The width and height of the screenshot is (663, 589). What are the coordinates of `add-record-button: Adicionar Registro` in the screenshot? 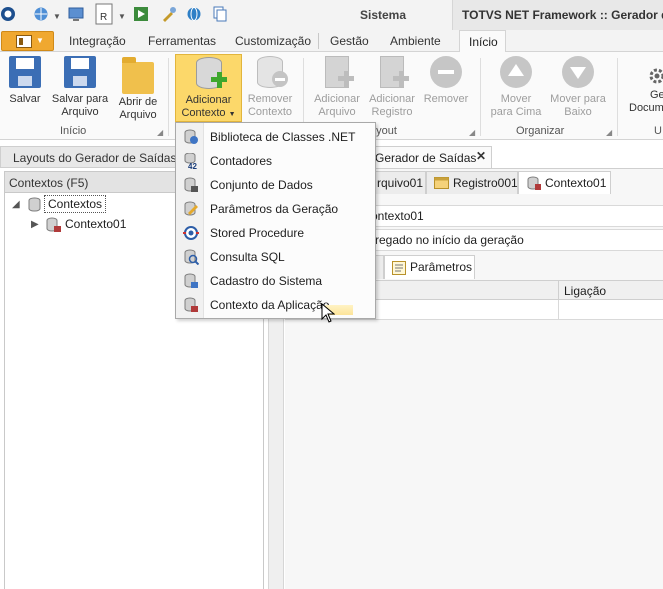 It's located at (392, 87).